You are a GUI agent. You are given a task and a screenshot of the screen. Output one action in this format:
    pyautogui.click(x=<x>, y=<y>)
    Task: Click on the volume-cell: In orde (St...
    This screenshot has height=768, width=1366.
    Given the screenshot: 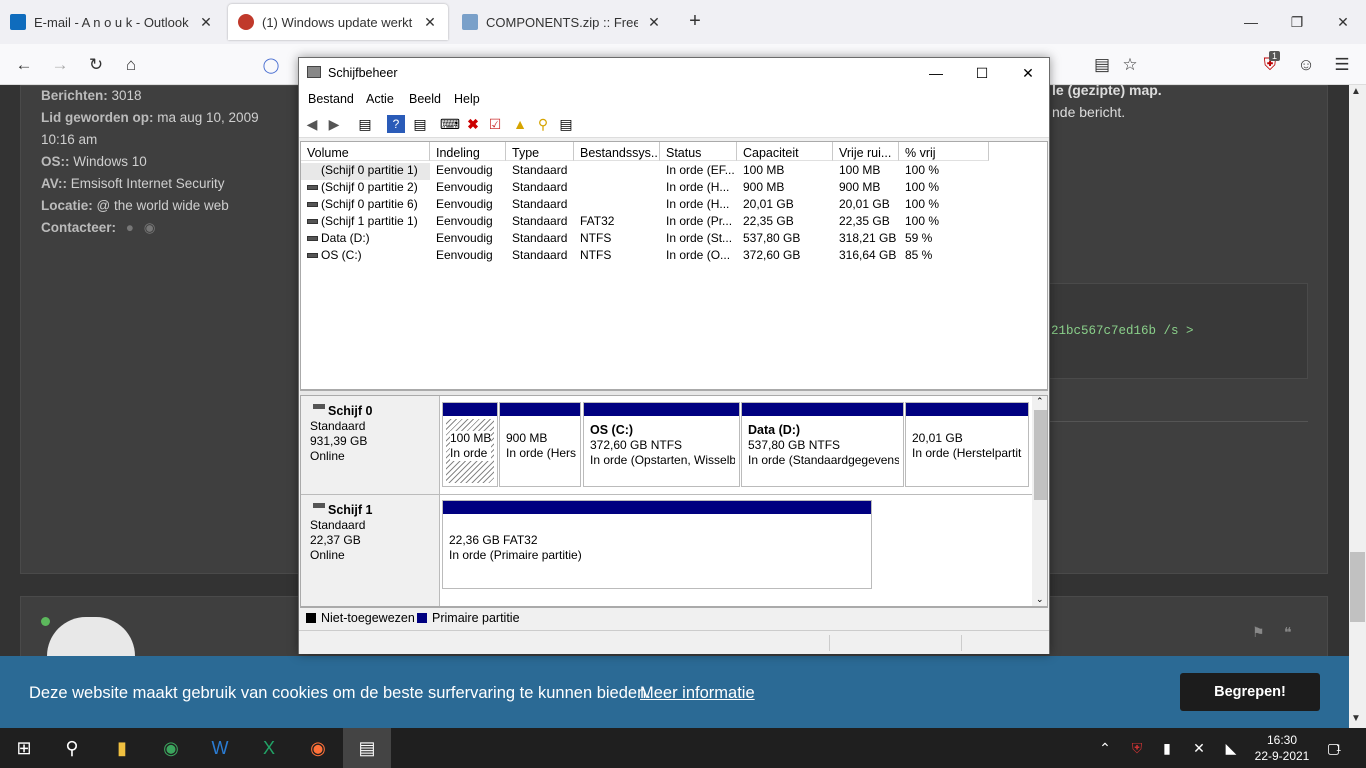 What is the action you would take?
    pyautogui.click(x=699, y=238)
    